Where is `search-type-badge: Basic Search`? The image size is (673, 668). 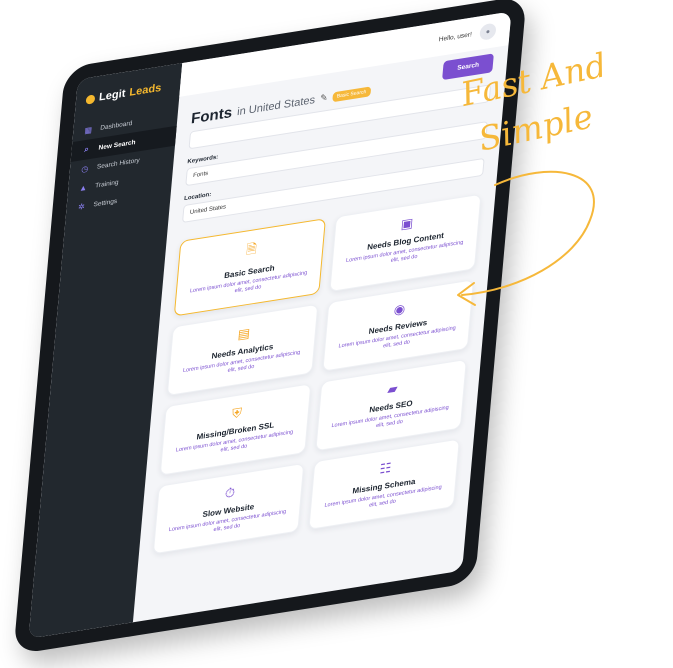
search-type-badge: Basic Search is located at coordinates (351, 93).